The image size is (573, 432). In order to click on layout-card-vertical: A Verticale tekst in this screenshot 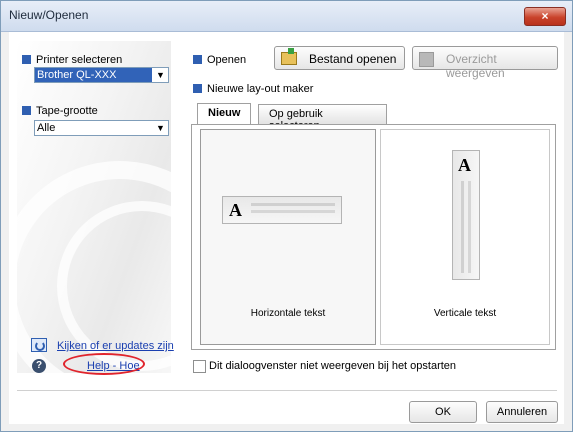, I will do `click(465, 237)`.